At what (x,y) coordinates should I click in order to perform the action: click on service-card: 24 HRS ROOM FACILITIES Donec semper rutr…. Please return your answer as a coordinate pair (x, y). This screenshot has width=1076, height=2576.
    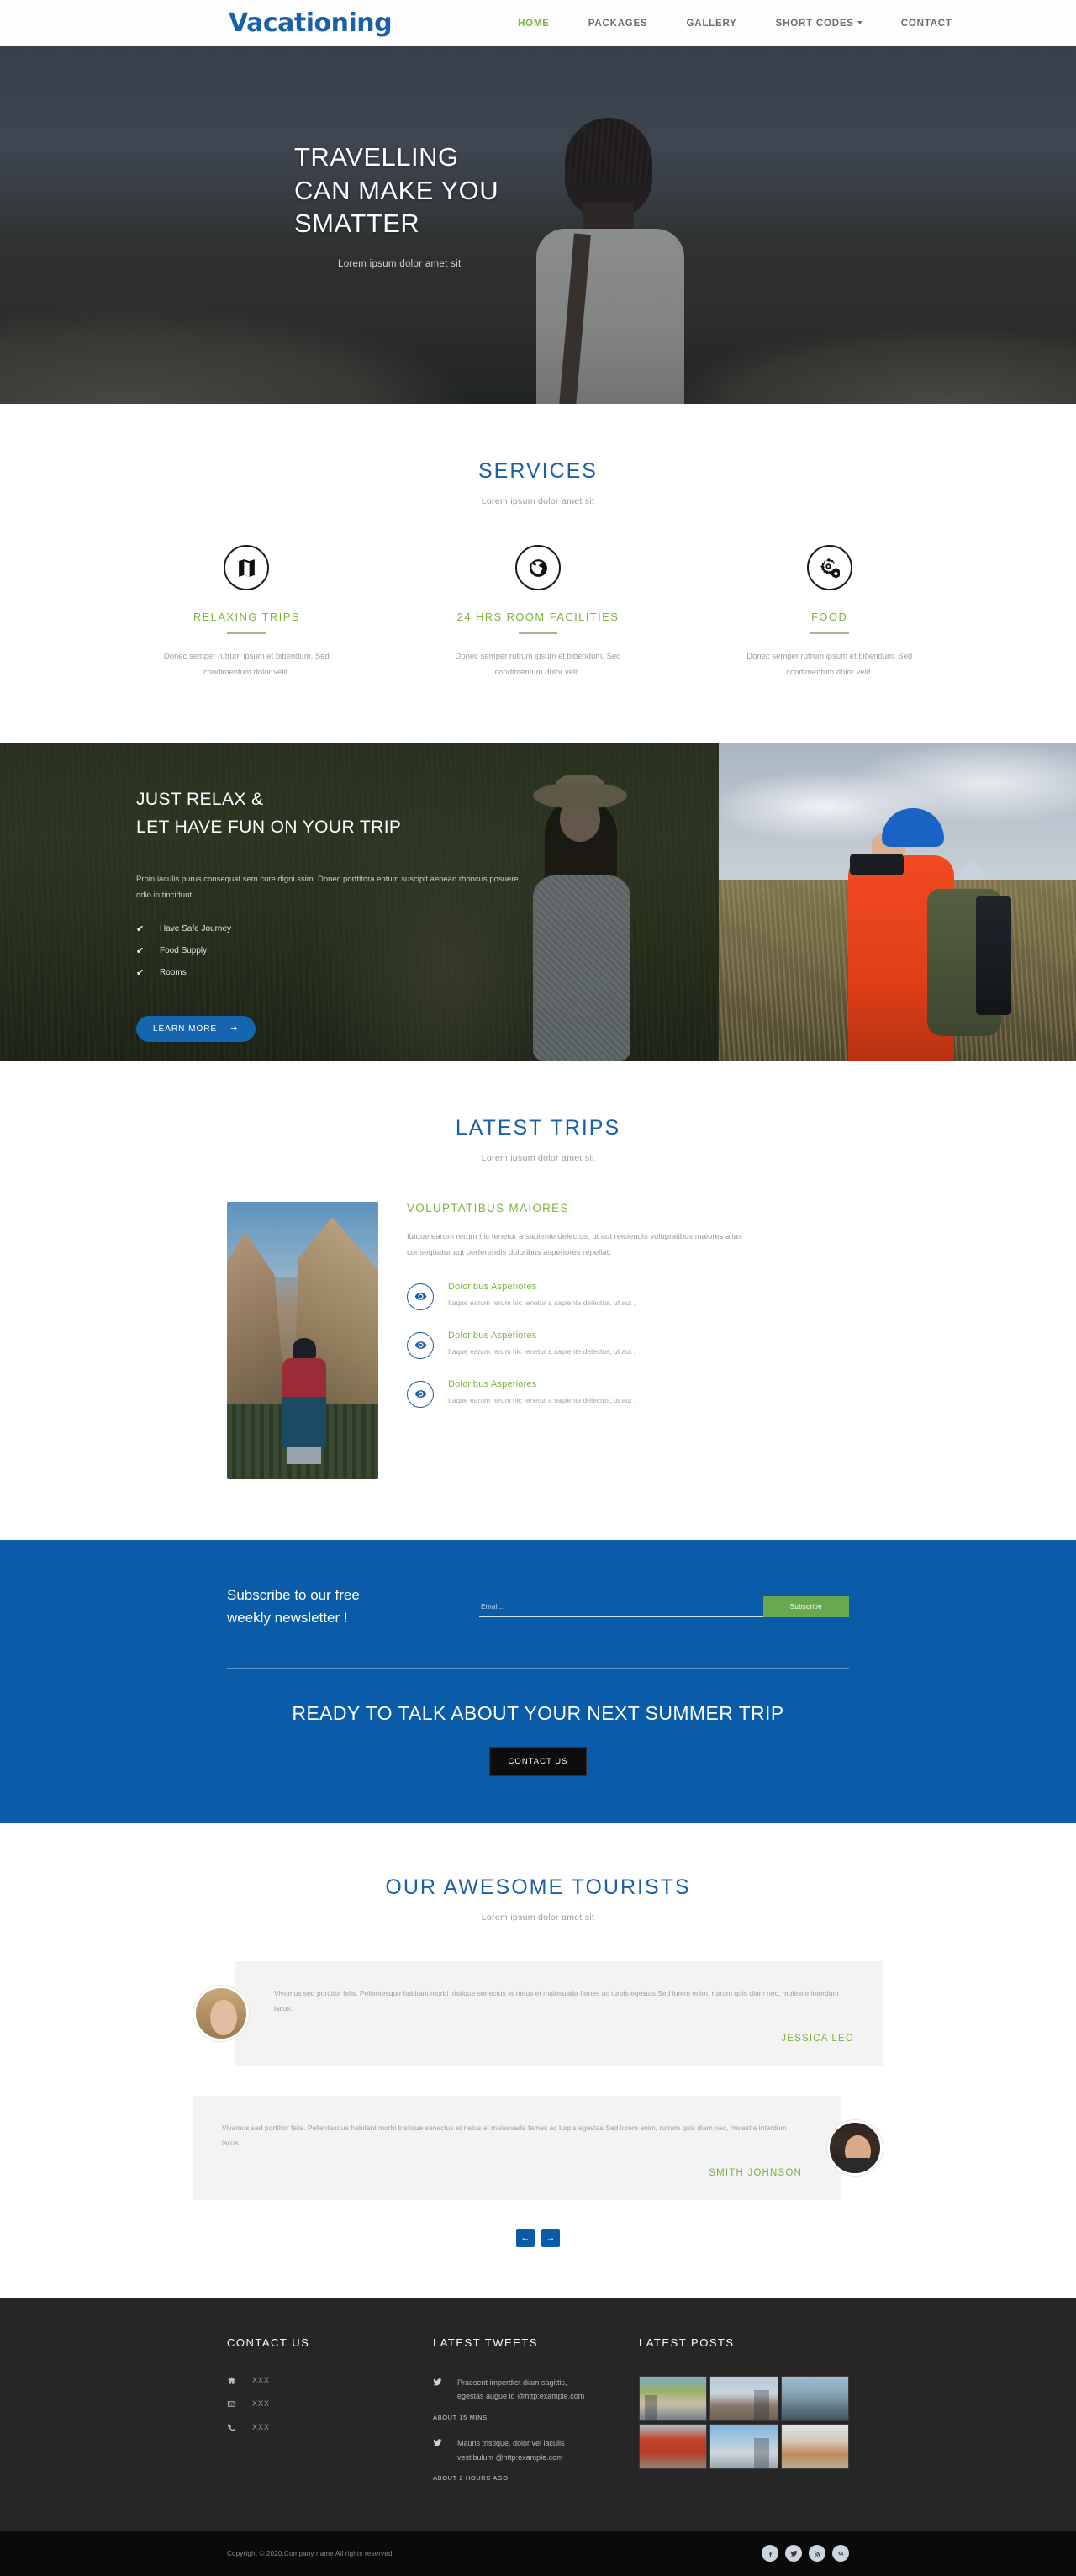
    Looking at the image, I should click on (538, 612).